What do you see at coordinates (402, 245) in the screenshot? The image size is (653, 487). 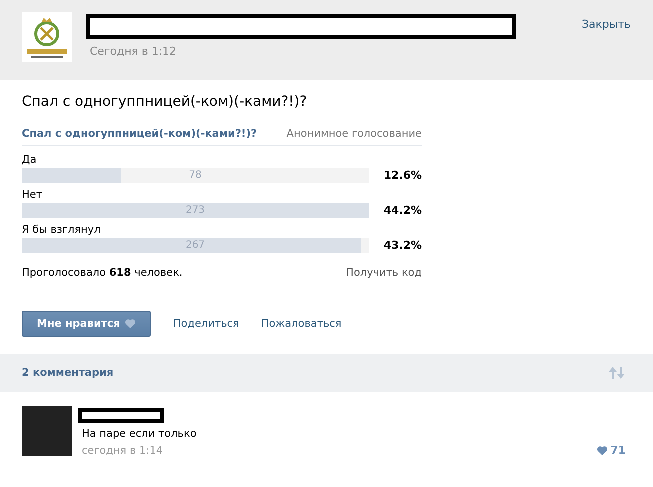 I see `vote-percent: 43.2%` at bounding box center [402, 245].